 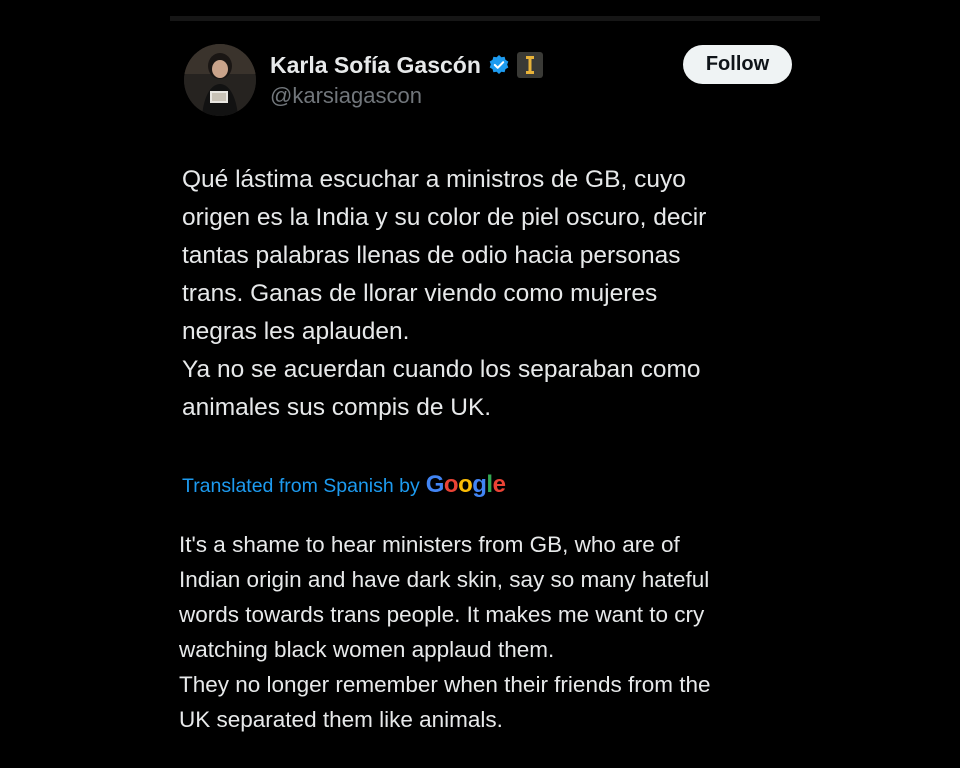 What do you see at coordinates (367, 649) in the screenshot?
I see `translation-line: watching black women applaud them.` at bounding box center [367, 649].